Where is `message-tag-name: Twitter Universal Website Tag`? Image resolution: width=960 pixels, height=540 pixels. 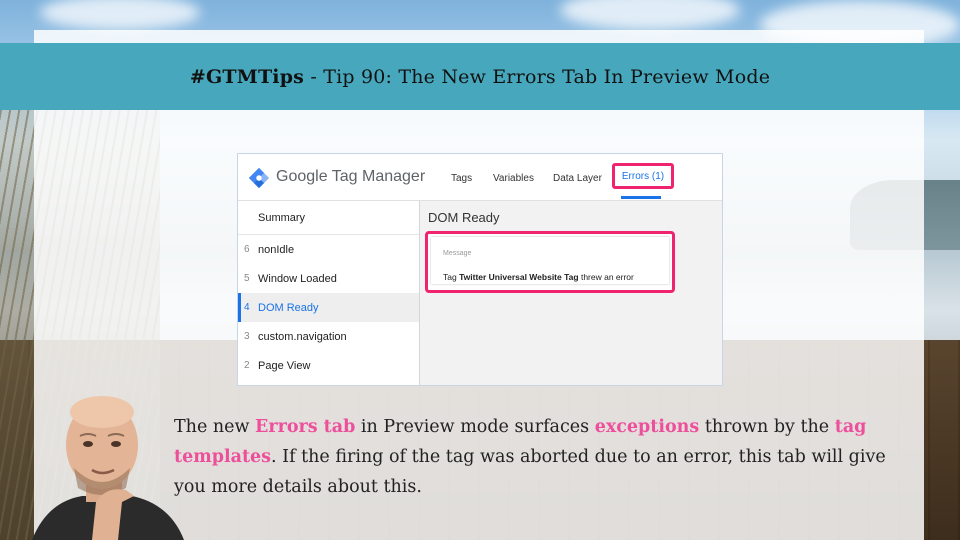
message-tag-name: Twitter Universal Website Tag is located at coordinates (519, 277).